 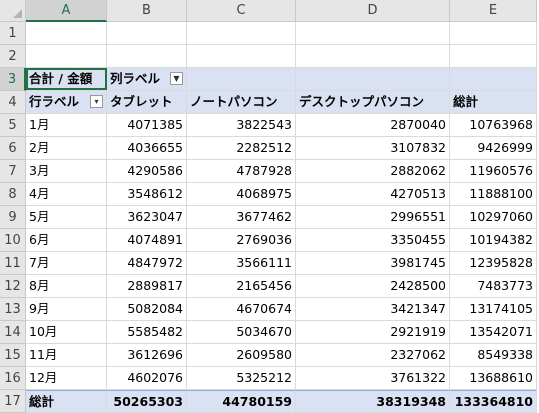 I want to click on pivot-value-cell: 10297060, so click(x=493, y=217).